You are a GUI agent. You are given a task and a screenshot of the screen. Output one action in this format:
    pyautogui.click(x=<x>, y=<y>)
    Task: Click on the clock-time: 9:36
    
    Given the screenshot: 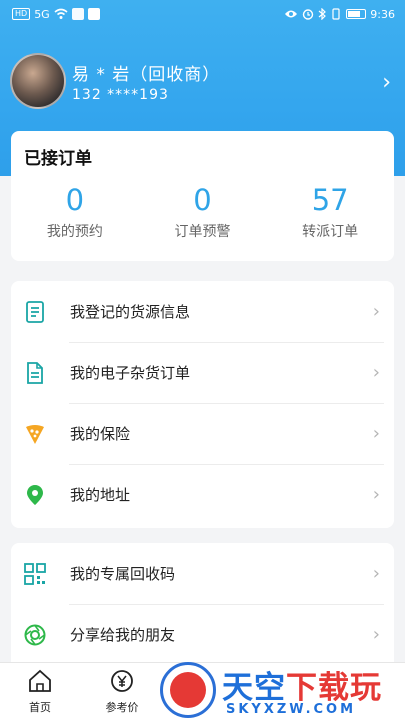 What is the action you would take?
    pyautogui.click(x=382, y=14)
    